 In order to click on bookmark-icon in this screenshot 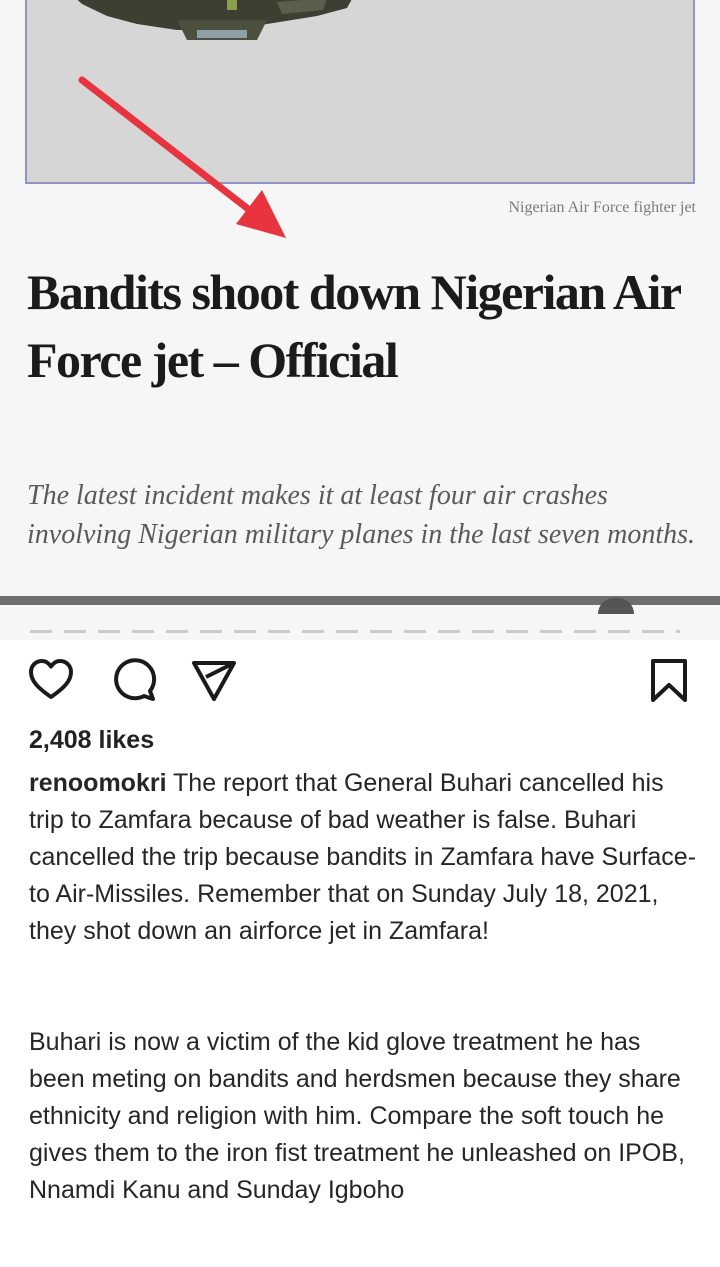, I will do `click(669, 680)`.